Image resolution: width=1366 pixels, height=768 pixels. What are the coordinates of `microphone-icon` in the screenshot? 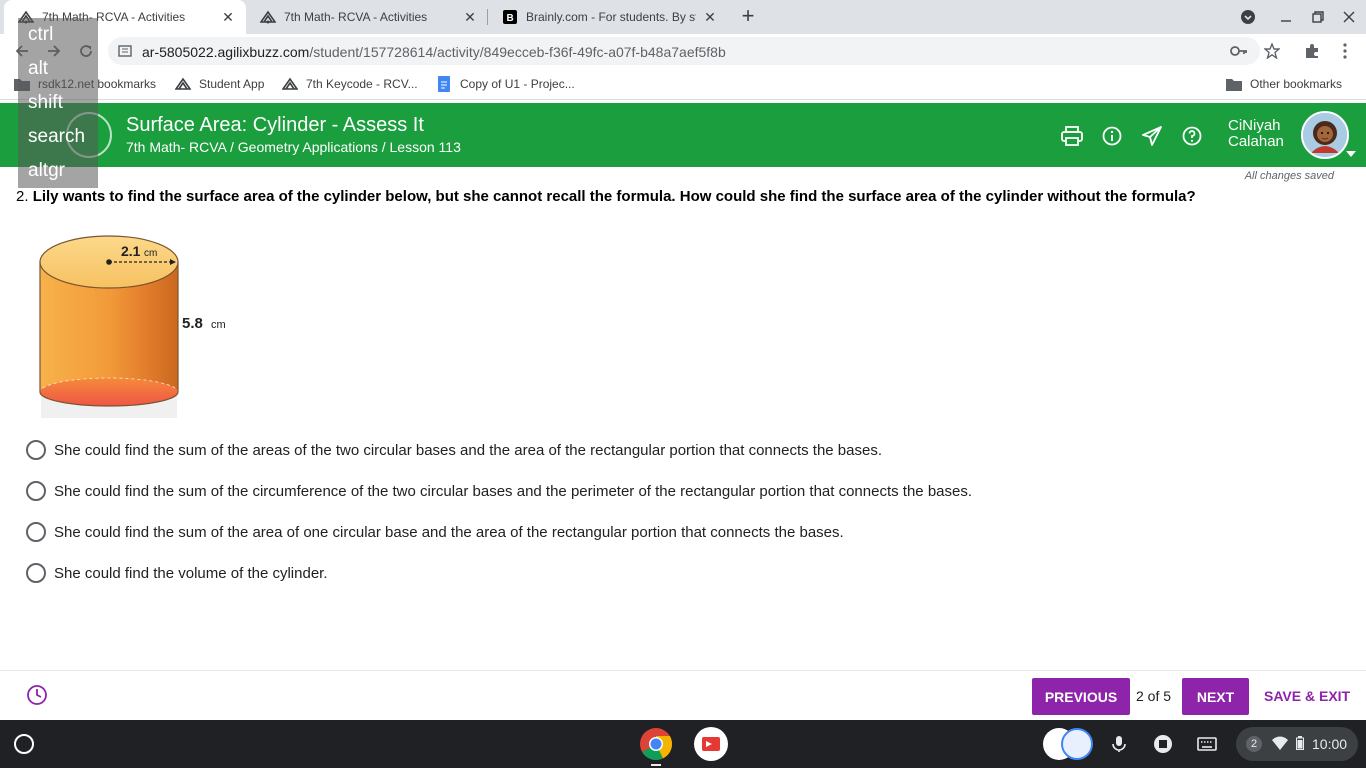 It's located at (1119, 744).